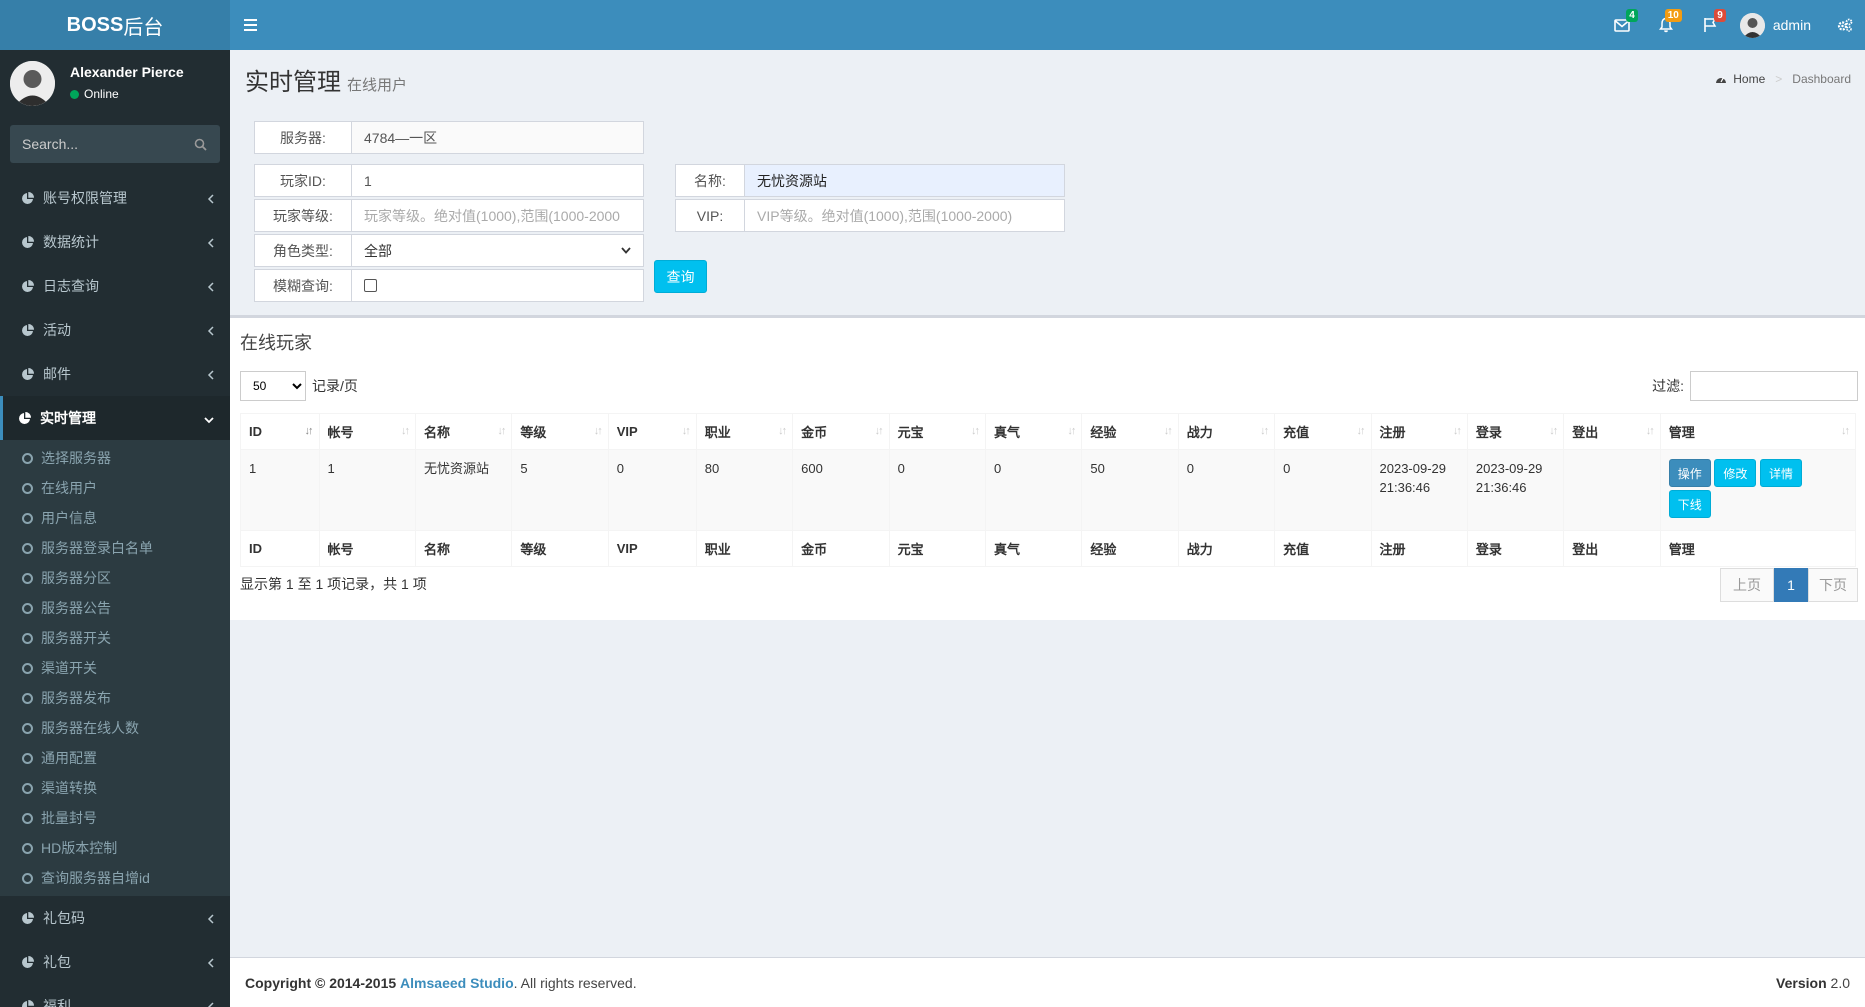 Image resolution: width=1865 pixels, height=1007 pixels. What do you see at coordinates (1323, 431) in the screenshot?
I see `column-header: 充值 ↓↑` at bounding box center [1323, 431].